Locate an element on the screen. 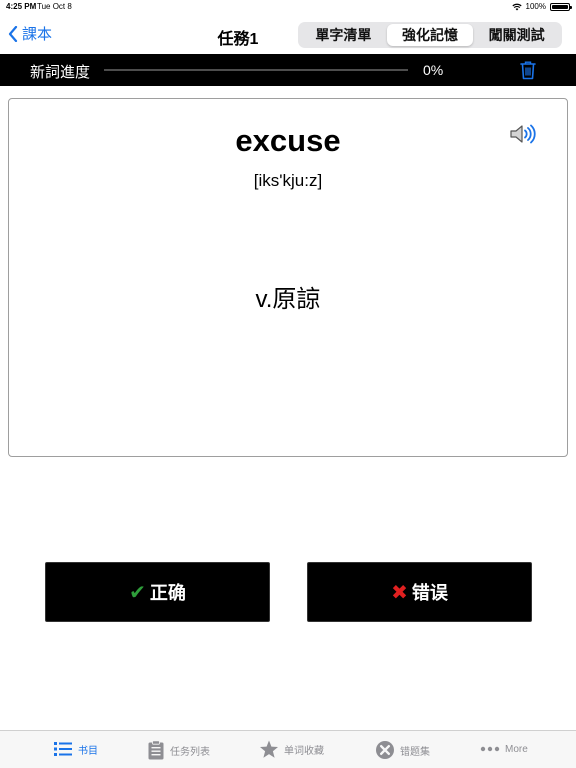  tab-more: More is located at coordinates (504, 749).